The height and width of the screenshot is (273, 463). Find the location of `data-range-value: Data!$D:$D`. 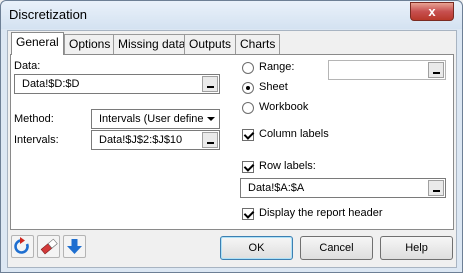

data-range-value: Data!$D:$D is located at coordinates (51, 84).